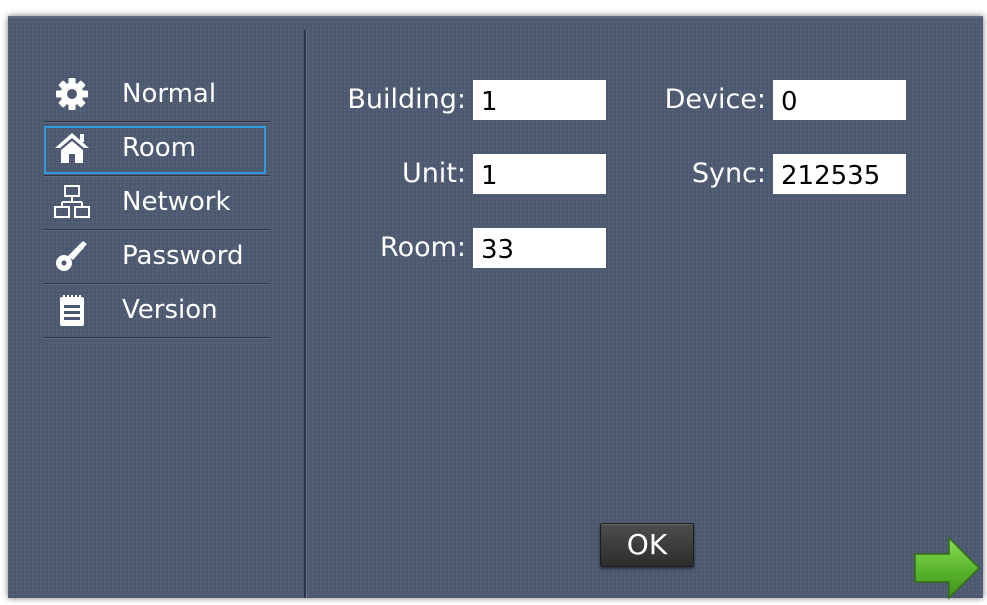 This screenshot has width=987, height=605. What do you see at coordinates (72, 148) in the screenshot?
I see `home-icon` at bounding box center [72, 148].